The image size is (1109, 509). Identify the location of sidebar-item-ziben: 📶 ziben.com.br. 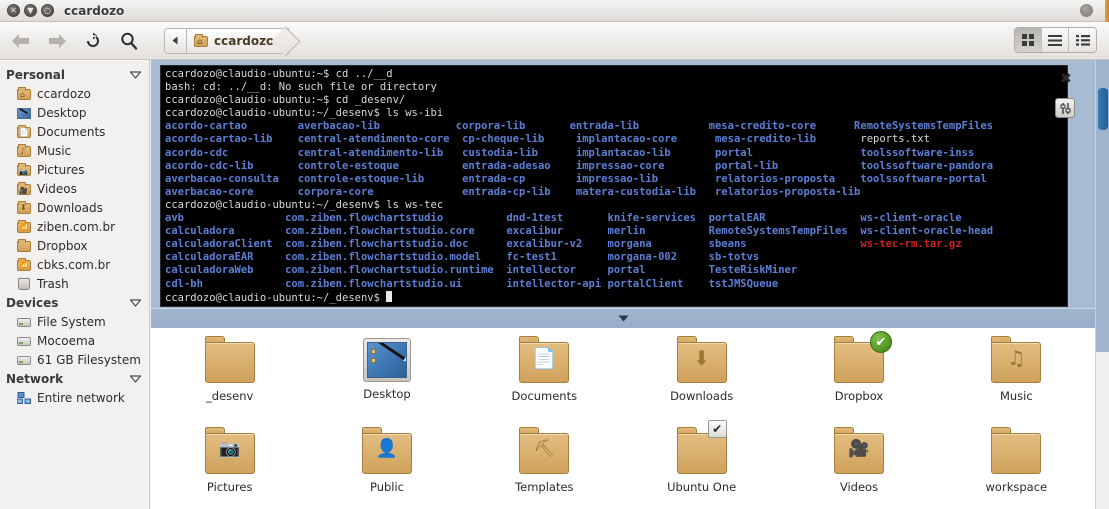
(74, 226).